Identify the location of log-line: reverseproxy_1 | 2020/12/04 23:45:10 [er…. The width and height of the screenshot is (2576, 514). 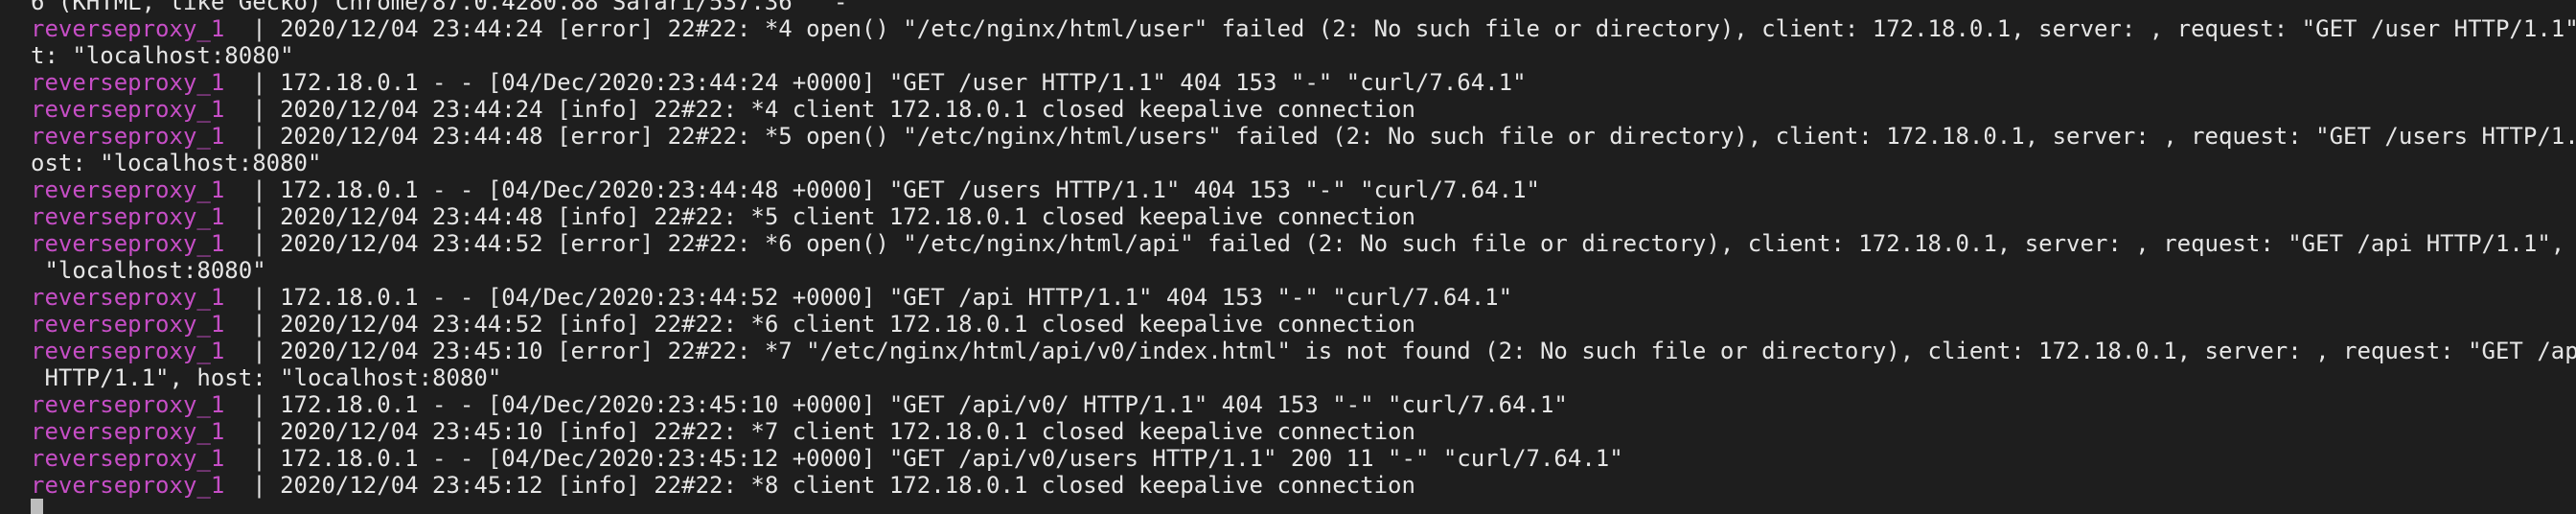
(1303, 351).